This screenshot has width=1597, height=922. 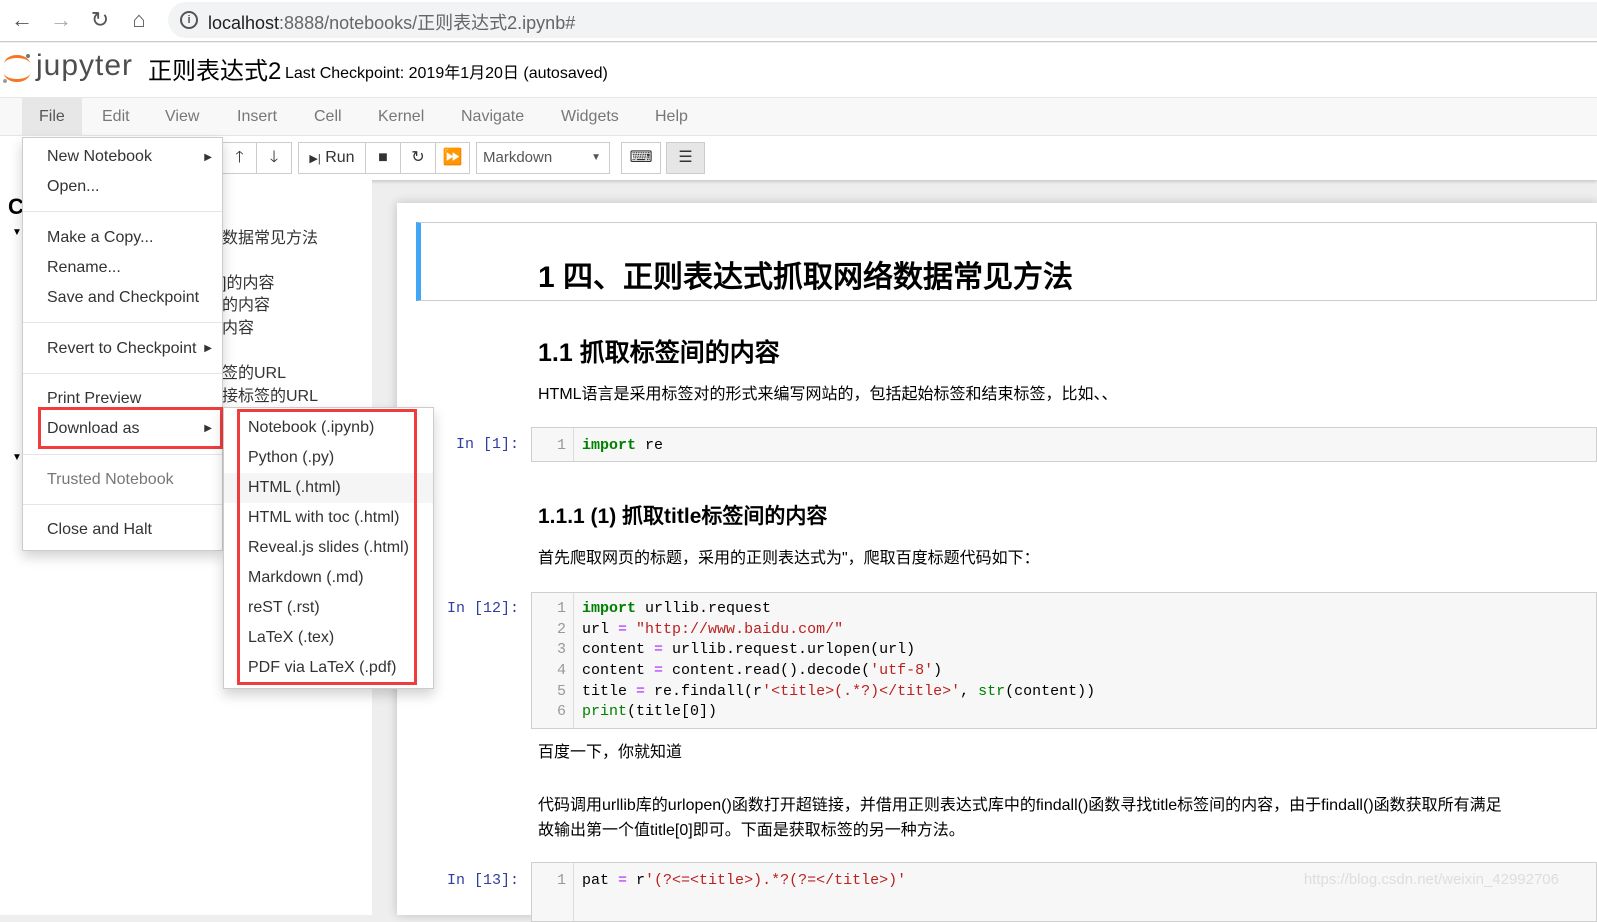 What do you see at coordinates (189, 20) in the screenshot?
I see `info-icon: i` at bounding box center [189, 20].